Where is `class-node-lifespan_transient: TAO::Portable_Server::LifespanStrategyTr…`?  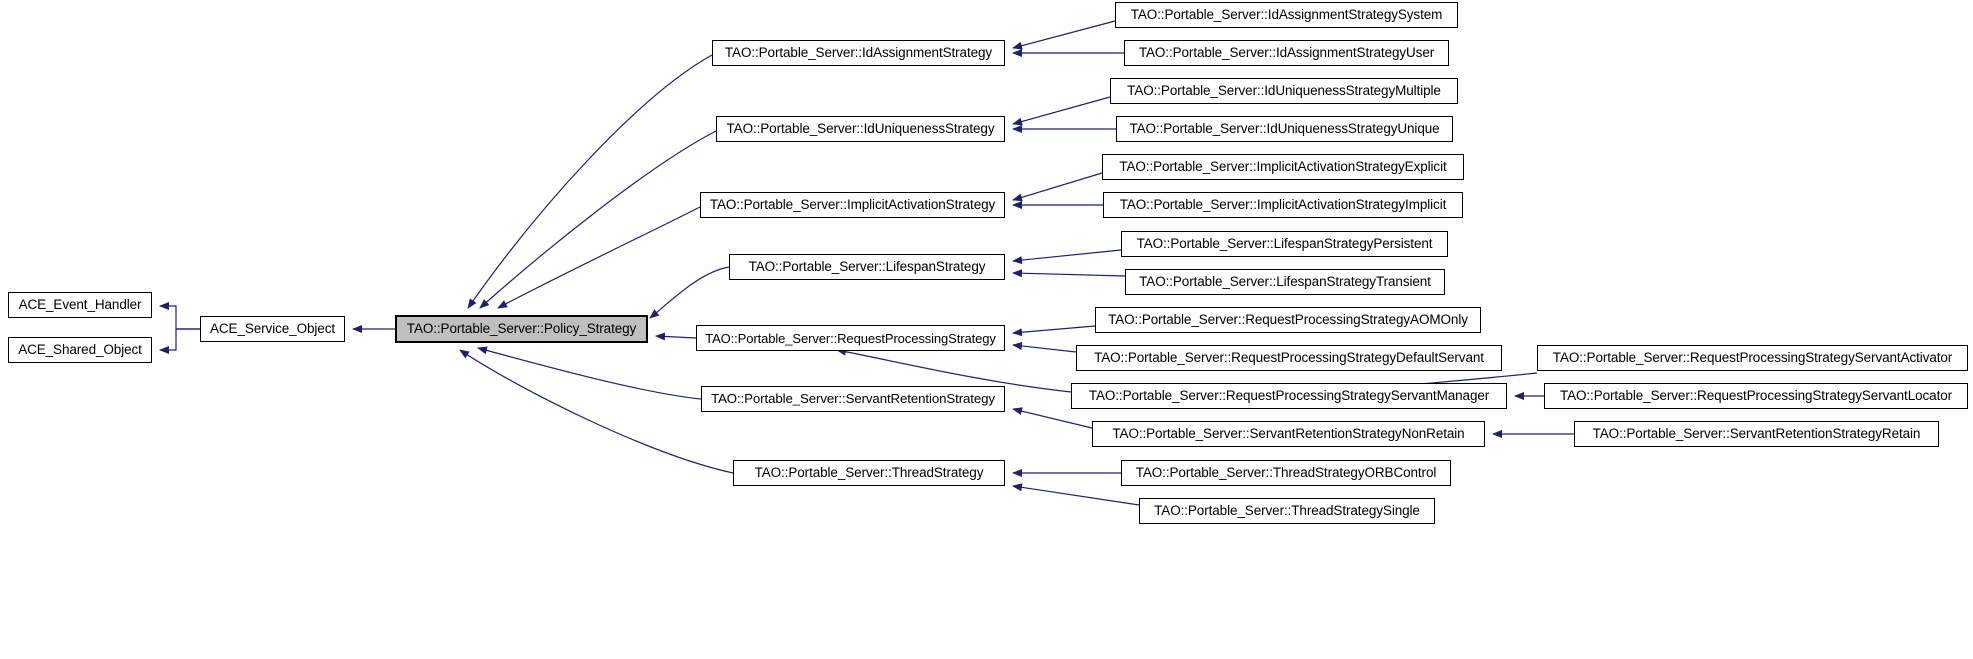 class-node-lifespan_transient: TAO::Portable_Server::LifespanStrategyTr… is located at coordinates (1285, 282).